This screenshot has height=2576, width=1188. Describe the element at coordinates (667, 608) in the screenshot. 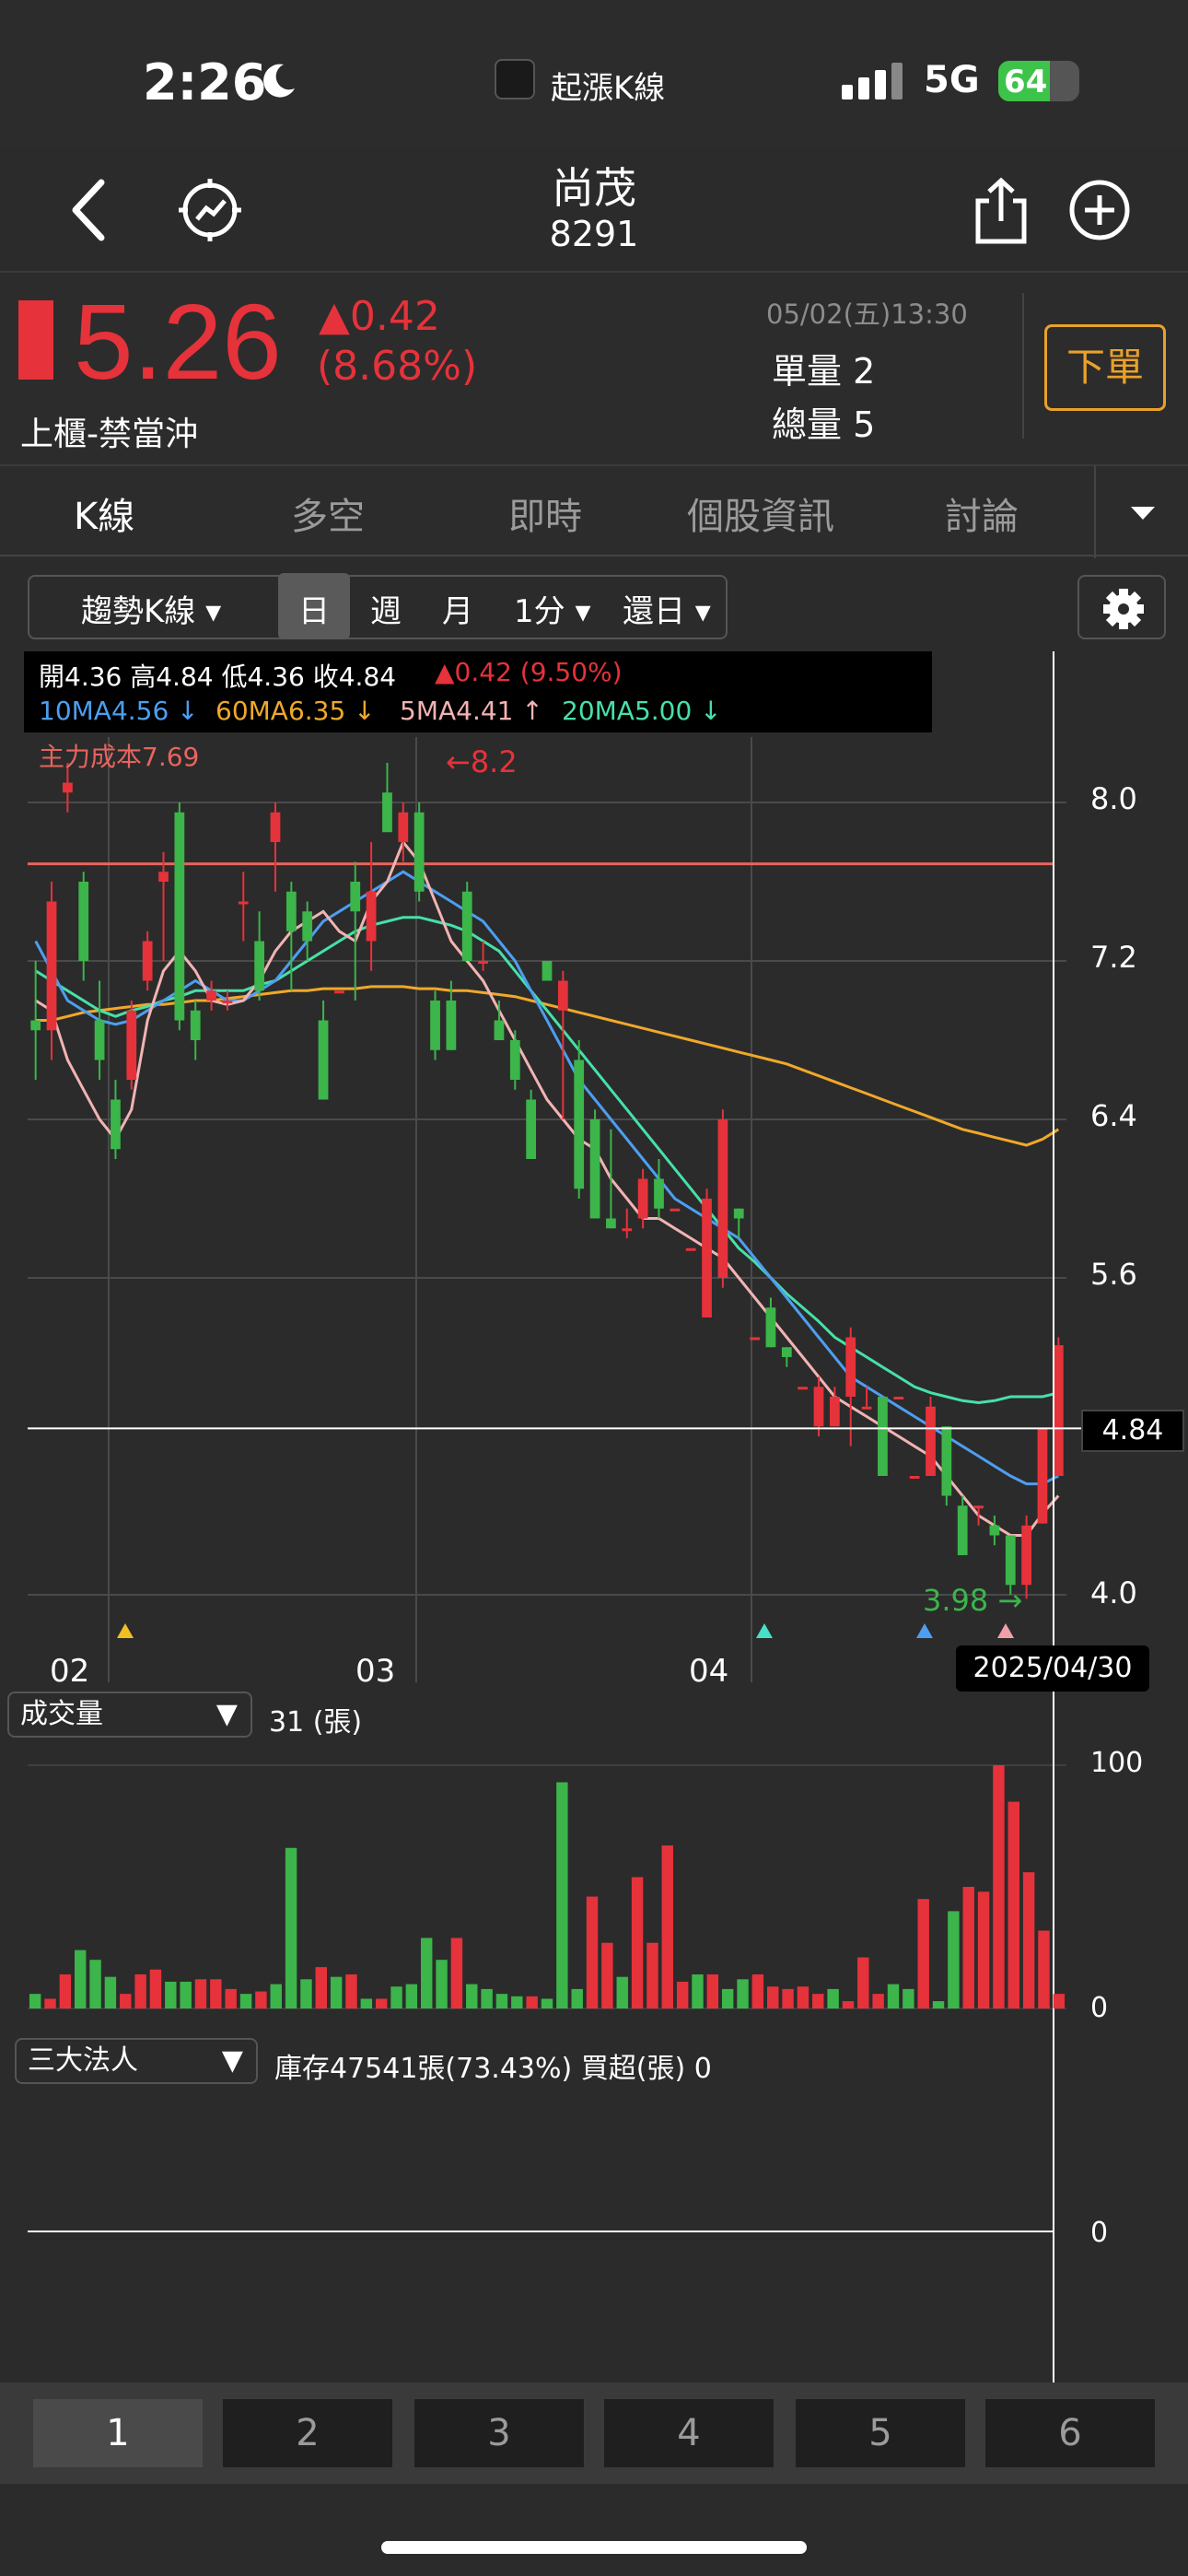

I see `restore-dropdown: 還日 ▾` at that location.